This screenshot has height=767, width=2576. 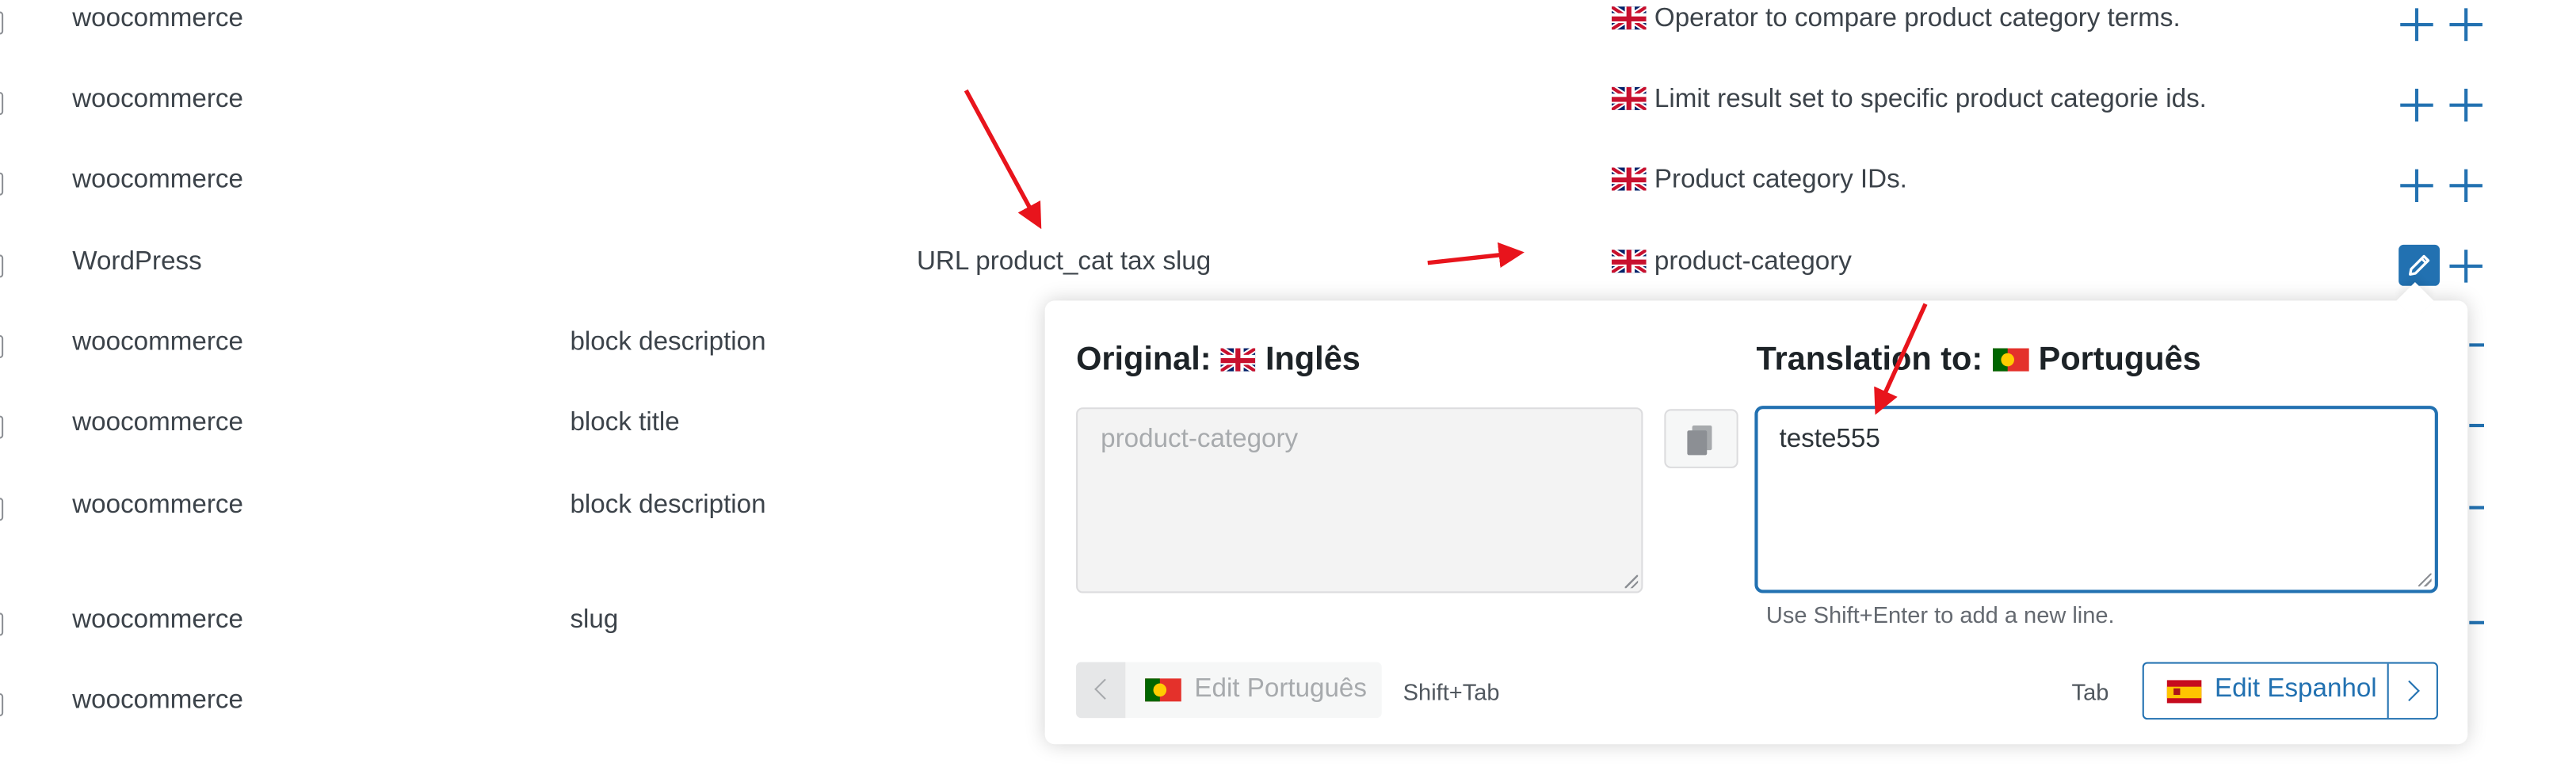 I want to click on table-row: woocommerce Product category IDs., so click(x=1288, y=206).